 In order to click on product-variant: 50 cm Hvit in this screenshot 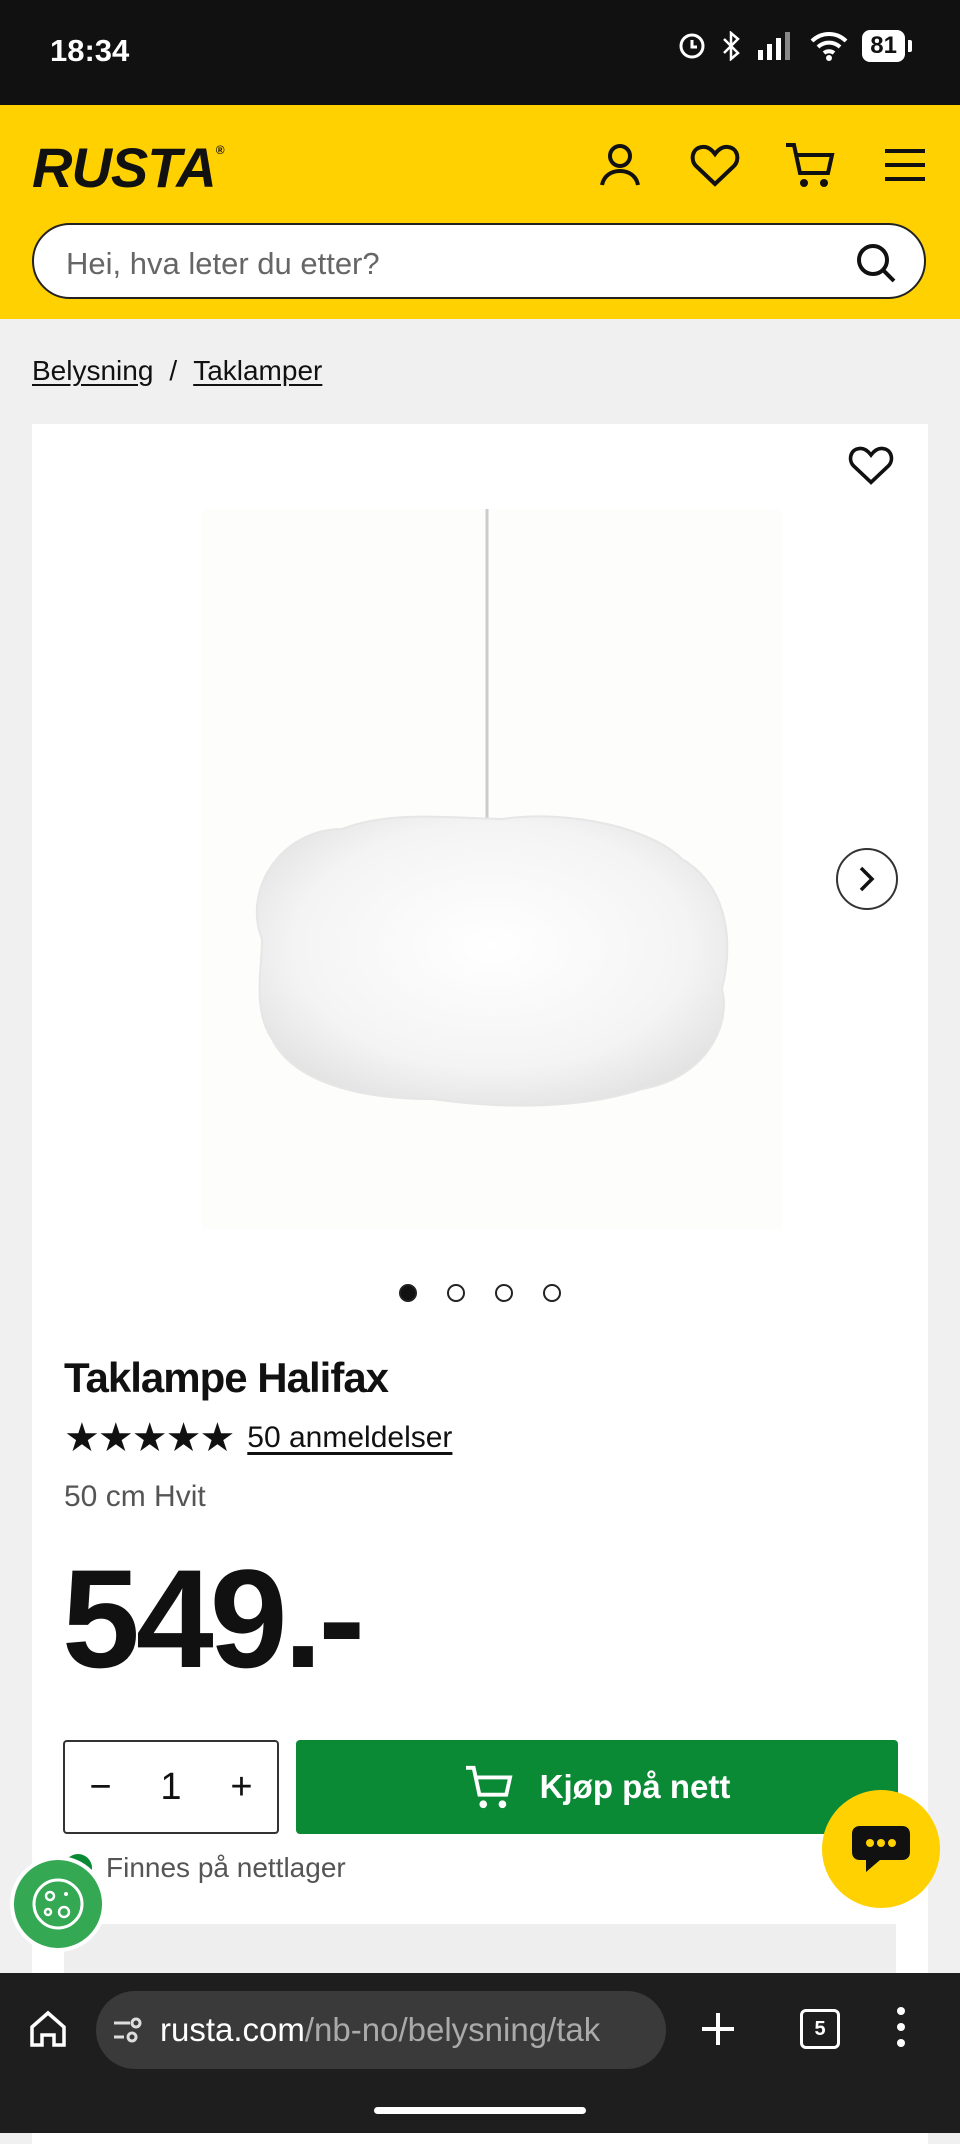, I will do `click(135, 1496)`.